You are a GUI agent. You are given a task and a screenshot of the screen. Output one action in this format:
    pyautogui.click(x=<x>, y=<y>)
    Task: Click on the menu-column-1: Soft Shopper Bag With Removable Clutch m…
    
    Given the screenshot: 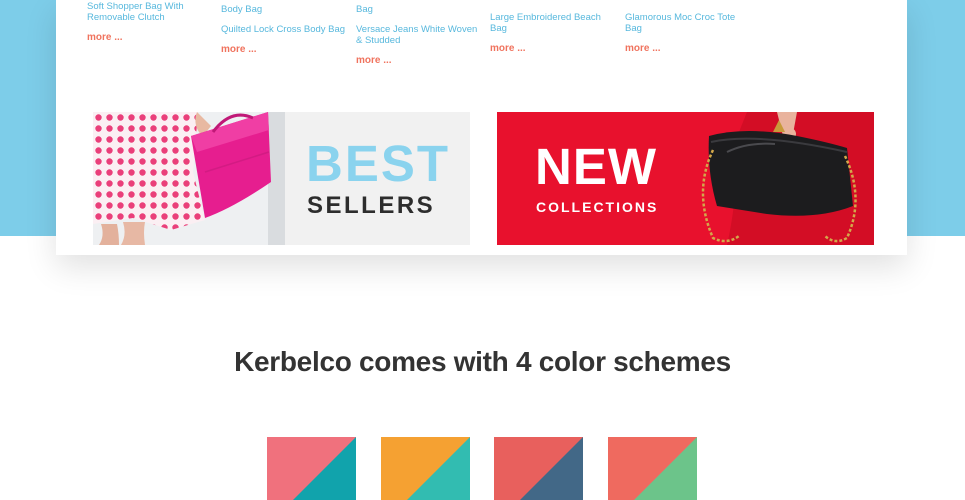 What is the action you would take?
    pyautogui.click(x=149, y=22)
    